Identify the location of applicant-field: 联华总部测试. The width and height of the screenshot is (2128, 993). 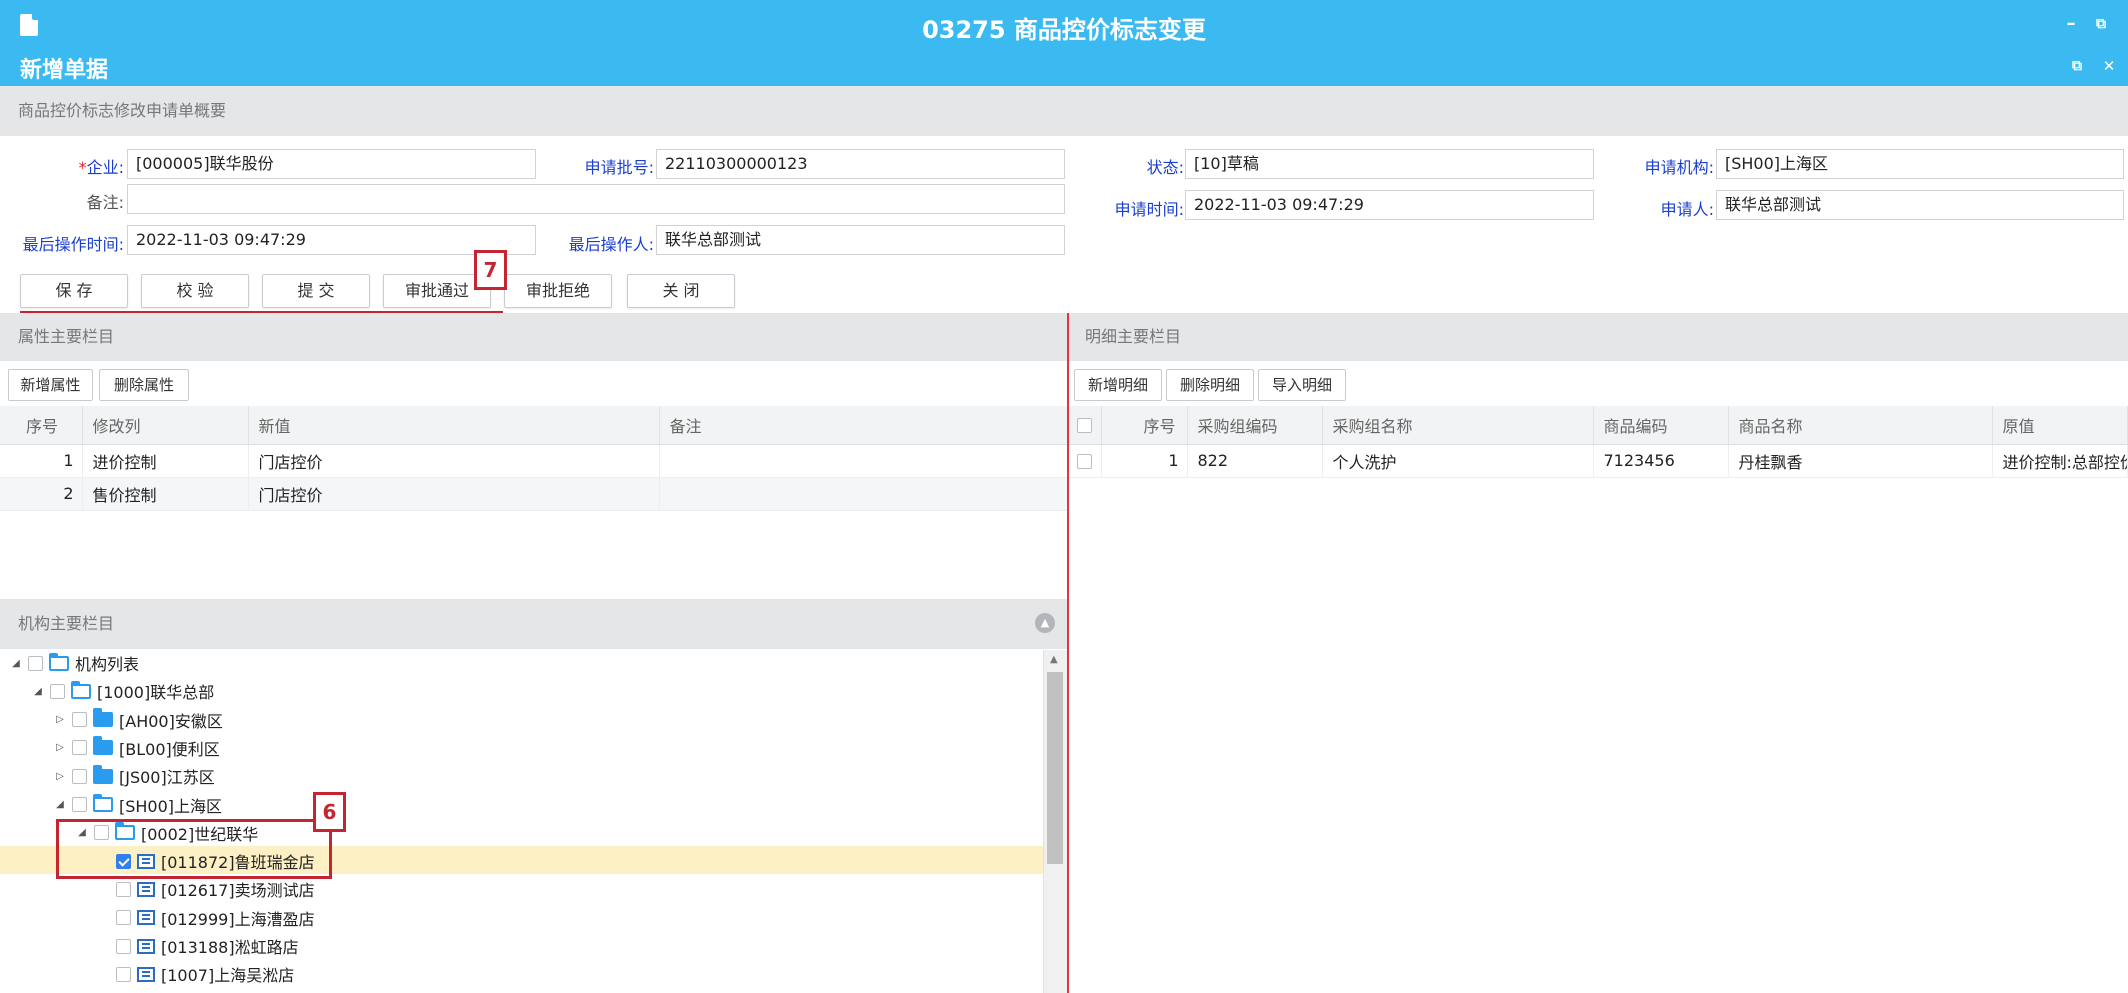
(1920, 205).